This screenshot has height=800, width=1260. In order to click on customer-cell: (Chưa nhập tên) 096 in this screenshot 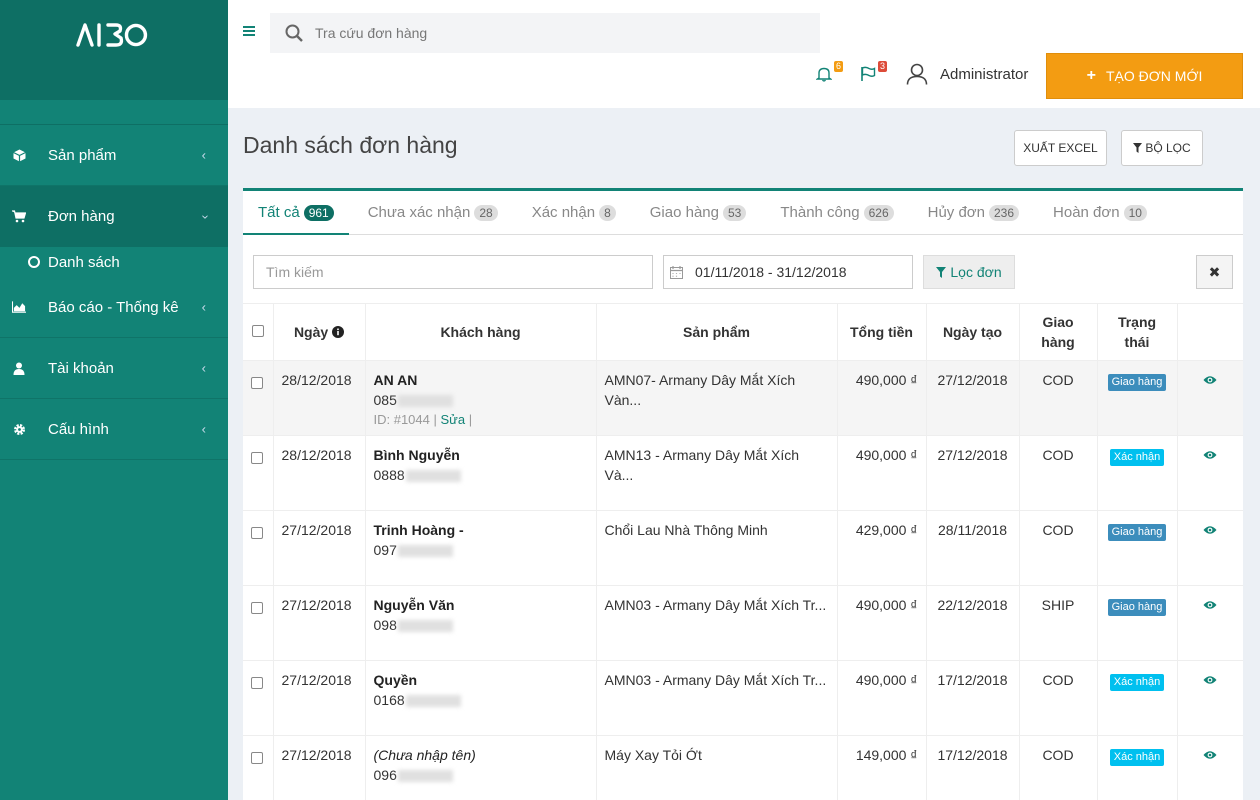, I will do `click(481, 767)`.